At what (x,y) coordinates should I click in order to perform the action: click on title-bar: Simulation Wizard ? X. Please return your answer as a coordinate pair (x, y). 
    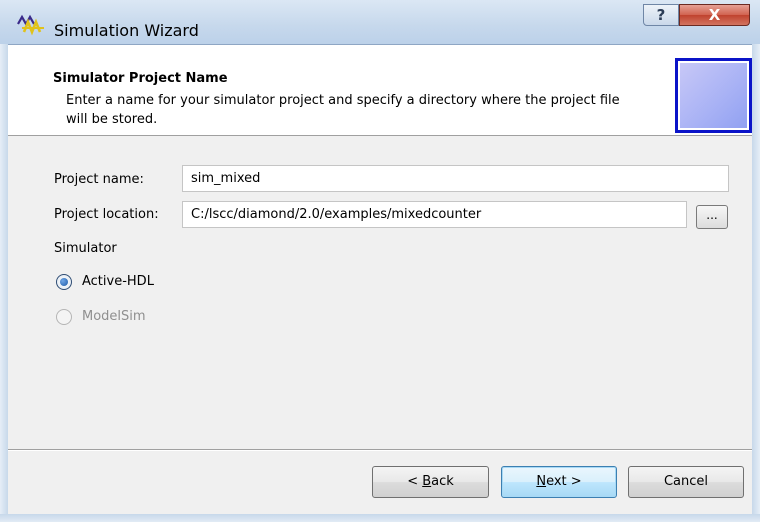
    Looking at the image, I should click on (380, 22).